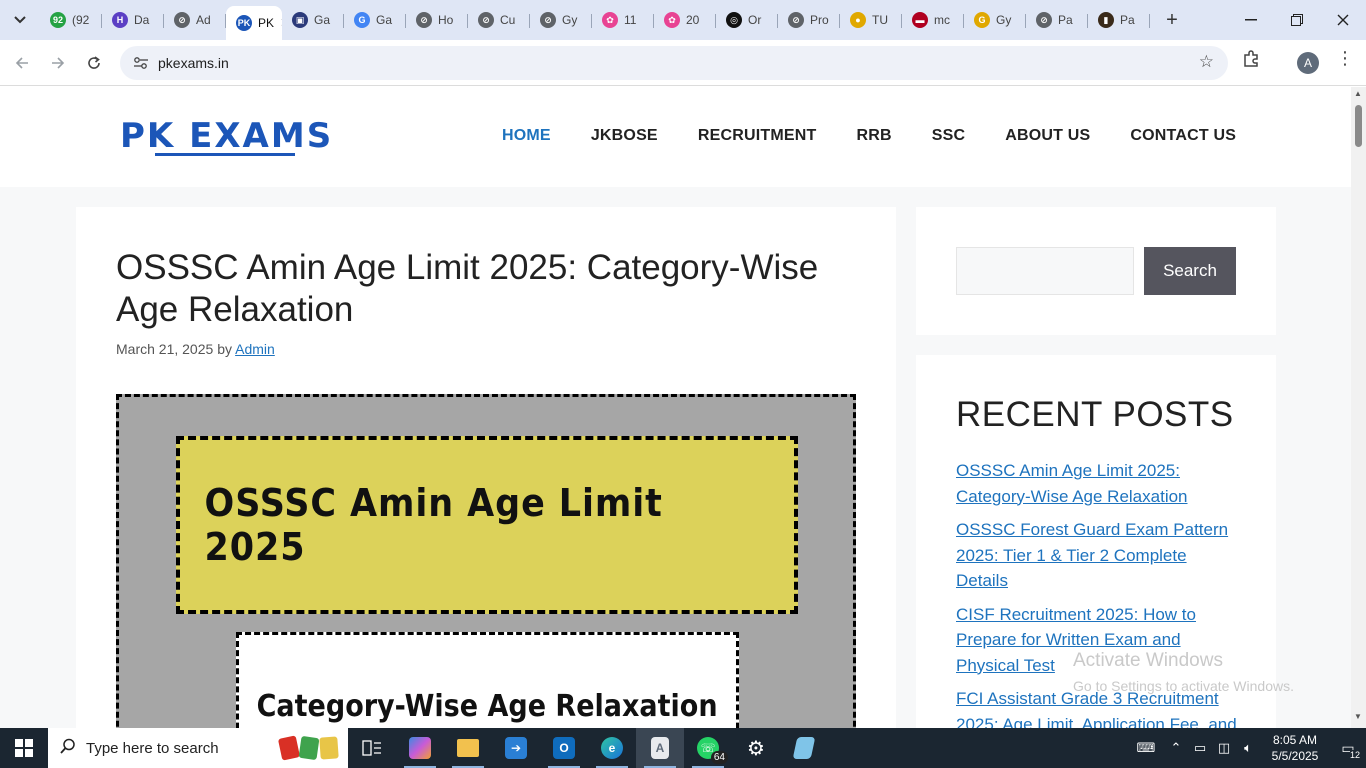 The height and width of the screenshot is (768, 1366). What do you see at coordinates (22, 63) in the screenshot?
I see `back-button` at bounding box center [22, 63].